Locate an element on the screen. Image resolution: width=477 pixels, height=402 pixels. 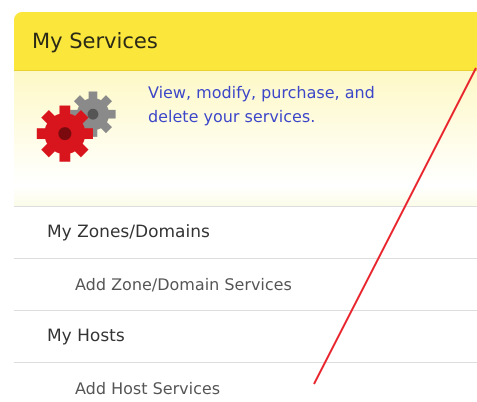
description-text: View, modify, purchase, and delete your services. is located at coordinates (262, 105).